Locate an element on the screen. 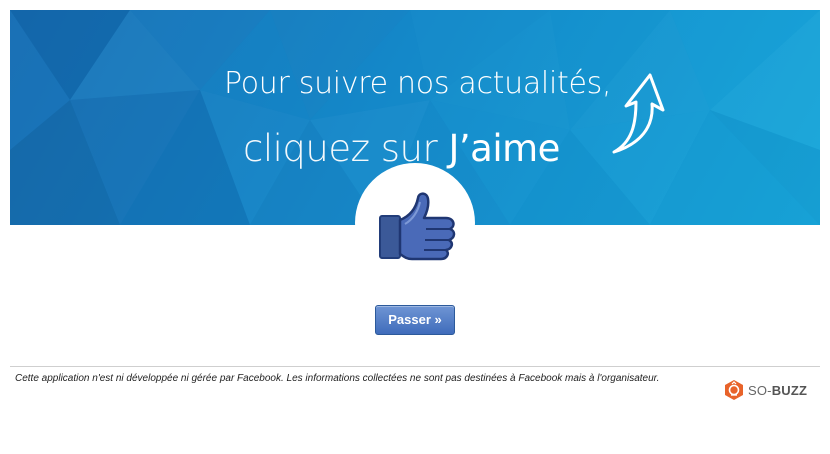 The image size is (830, 454). banner-headline-line1: Pour suivre nos actualités, is located at coordinates (418, 83).